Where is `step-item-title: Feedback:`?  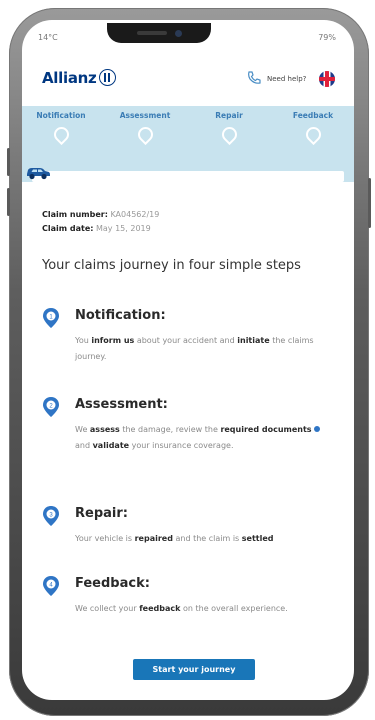
step-item-title: Feedback: is located at coordinates (112, 583).